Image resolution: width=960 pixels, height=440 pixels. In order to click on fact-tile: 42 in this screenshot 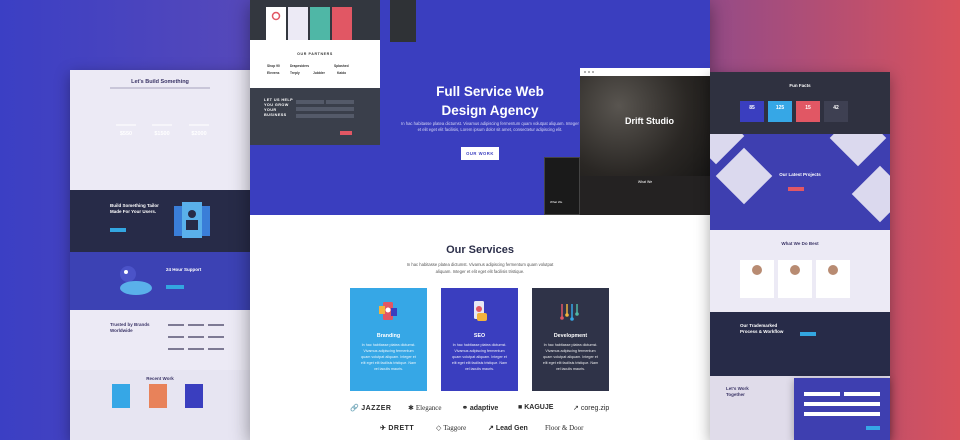, I will do `click(836, 111)`.